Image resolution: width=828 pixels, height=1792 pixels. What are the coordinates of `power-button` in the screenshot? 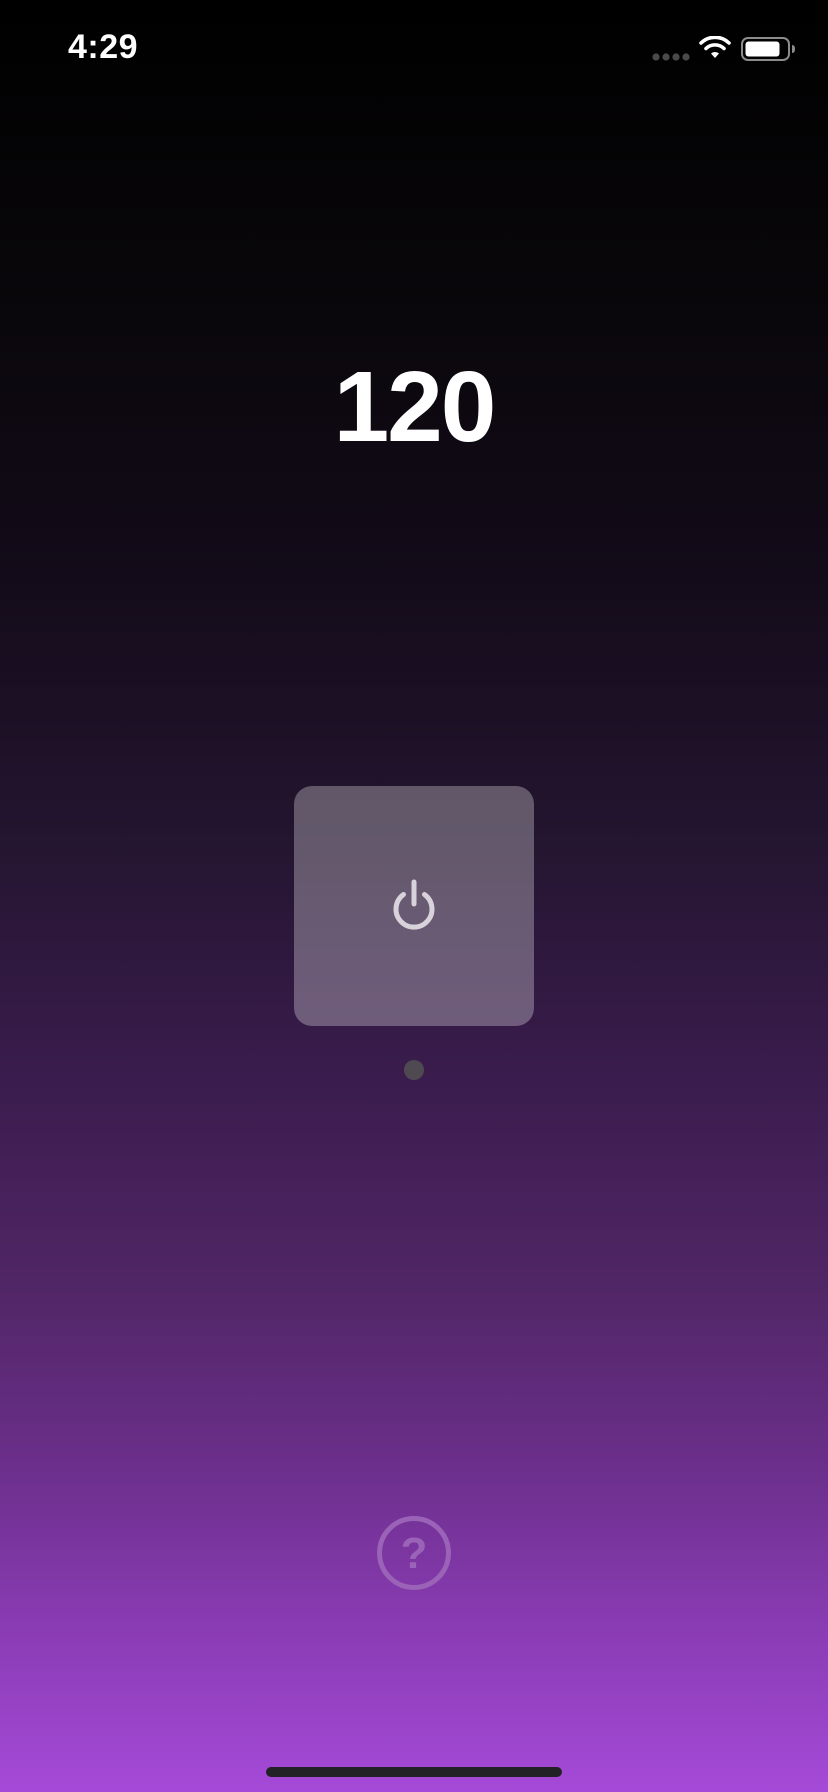 It's located at (414, 906).